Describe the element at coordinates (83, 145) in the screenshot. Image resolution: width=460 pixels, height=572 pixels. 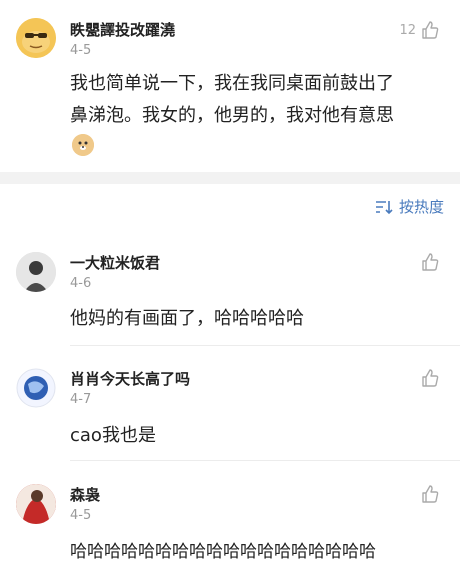
I see `doge-emoji-icon` at that location.